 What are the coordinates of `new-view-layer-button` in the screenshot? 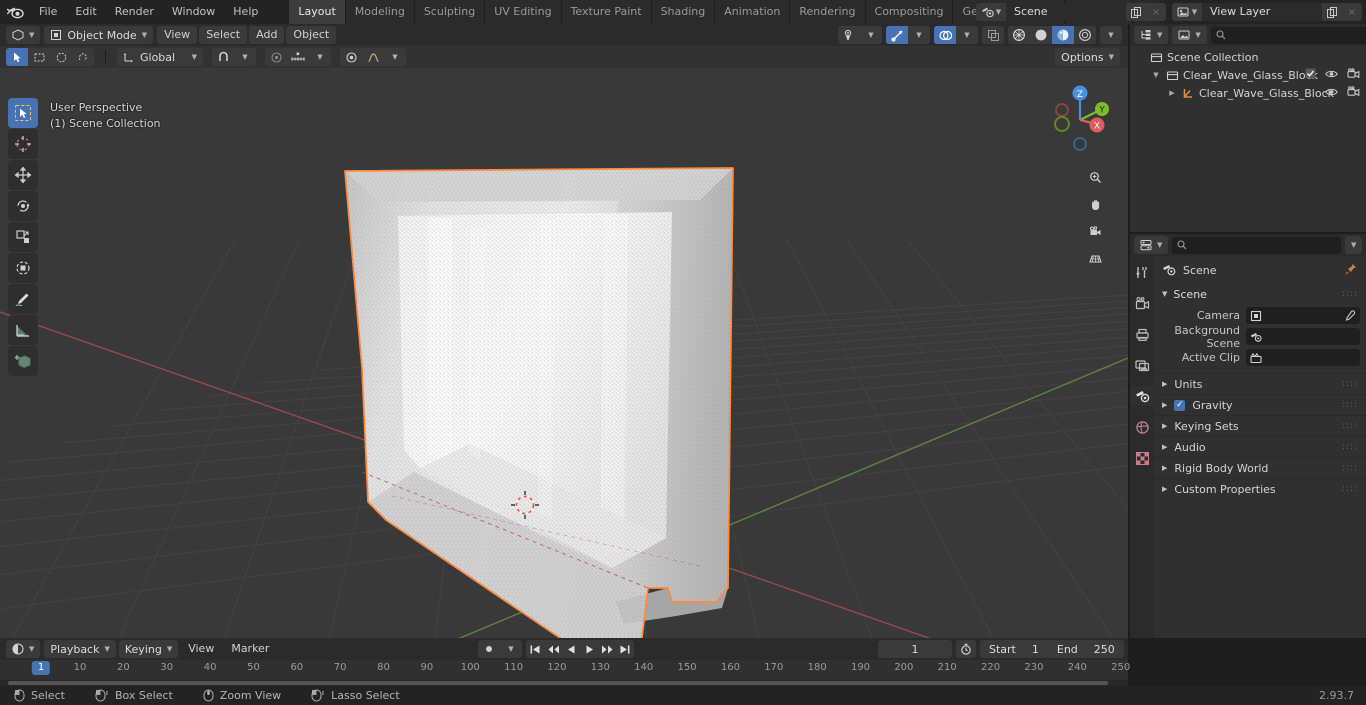 It's located at (1332, 12).